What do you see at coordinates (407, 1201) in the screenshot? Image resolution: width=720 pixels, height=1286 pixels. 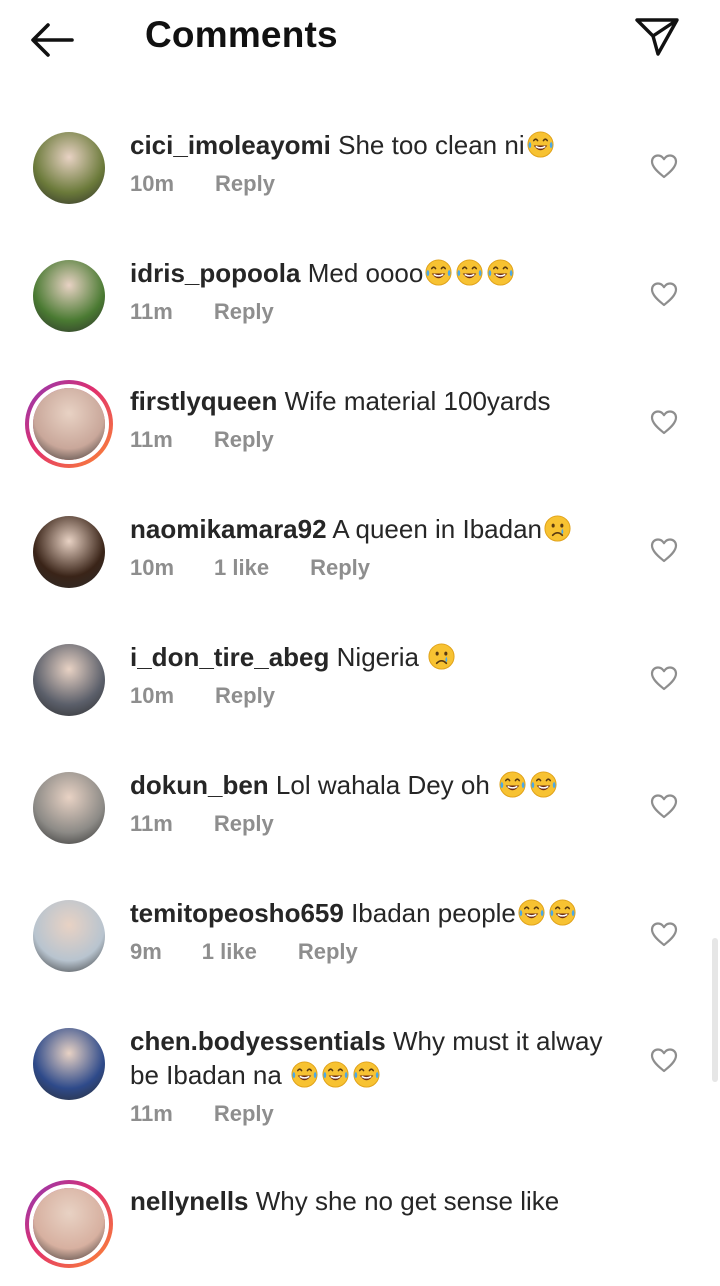 I see `comment-text: Why she no get sense like` at bounding box center [407, 1201].